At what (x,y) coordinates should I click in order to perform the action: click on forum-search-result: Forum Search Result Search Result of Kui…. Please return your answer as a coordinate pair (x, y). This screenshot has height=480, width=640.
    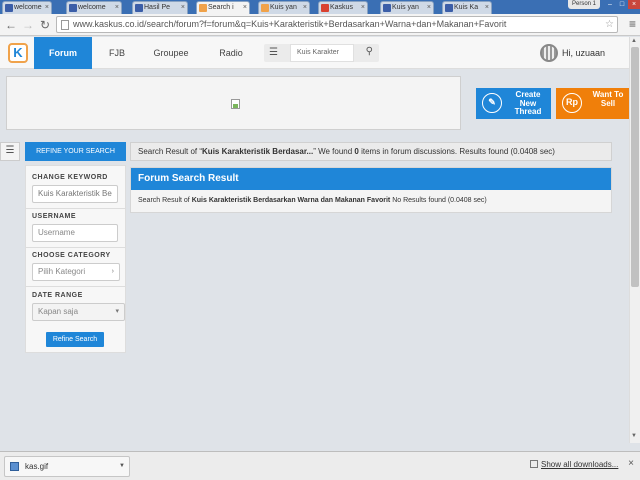
    Looking at the image, I should click on (371, 190).